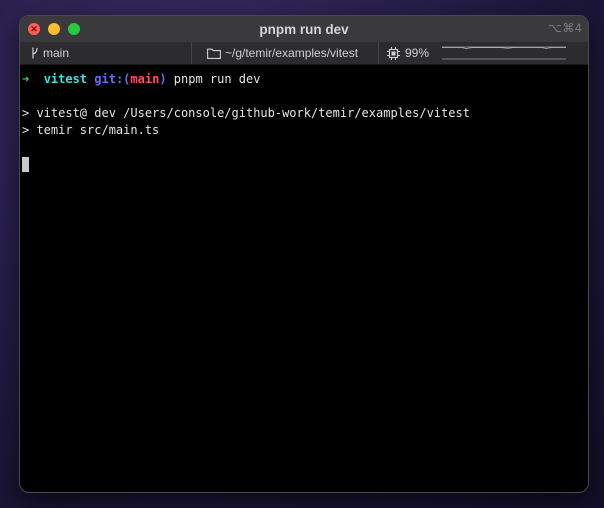 Image resolution: width=604 pixels, height=508 pixels. Describe the element at coordinates (25, 164) in the screenshot. I see `text-cursor` at that location.